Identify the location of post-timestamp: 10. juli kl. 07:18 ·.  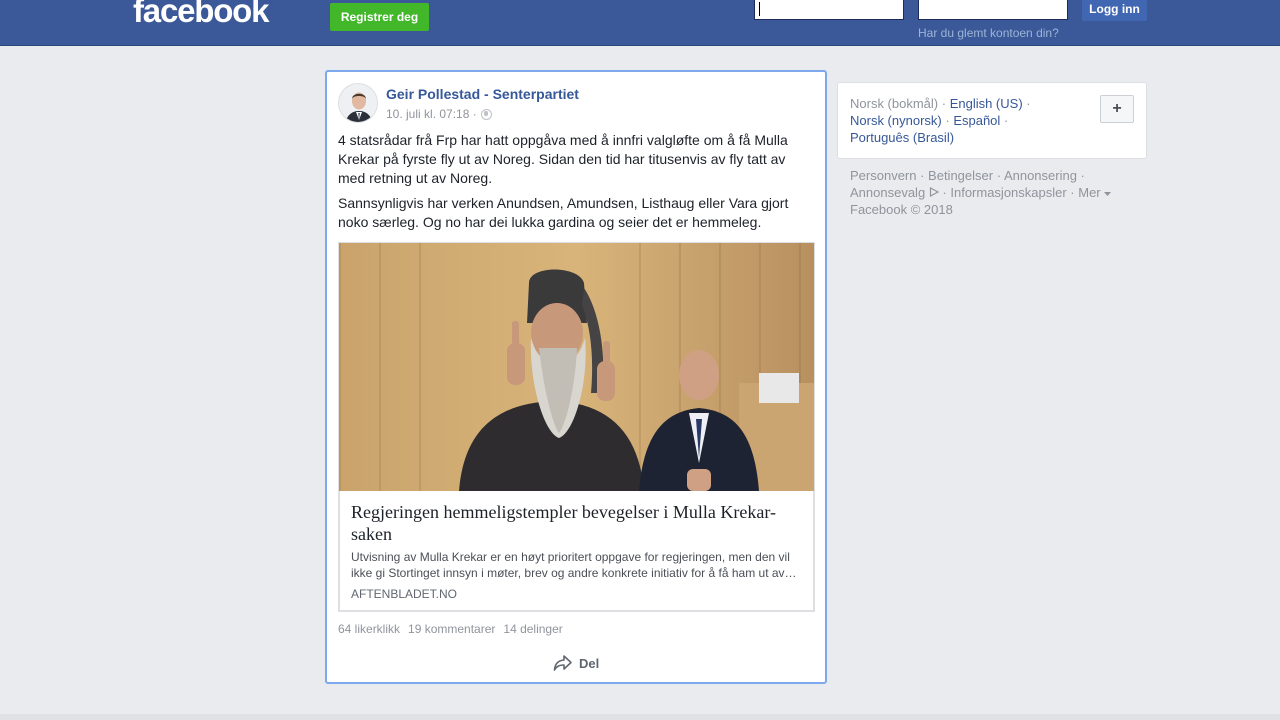
(431, 114).